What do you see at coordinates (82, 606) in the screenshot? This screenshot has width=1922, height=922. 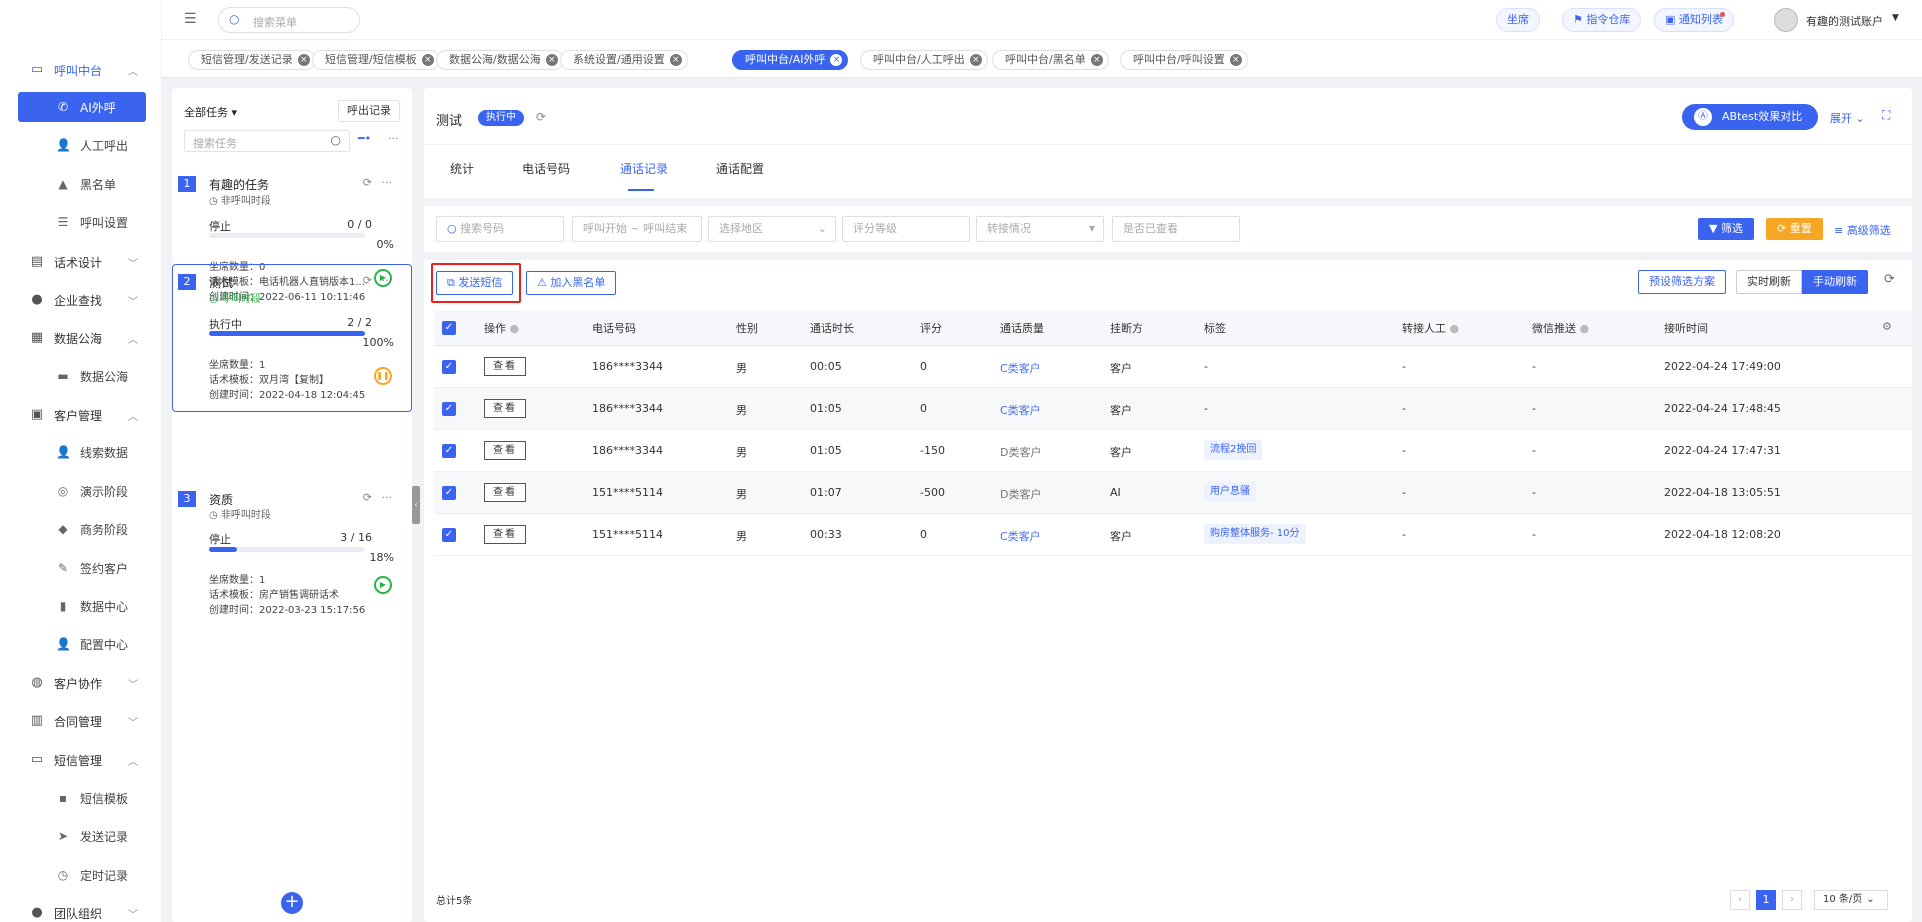 I see `sidebar-item-data-center: ▮ 数据中心` at bounding box center [82, 606].